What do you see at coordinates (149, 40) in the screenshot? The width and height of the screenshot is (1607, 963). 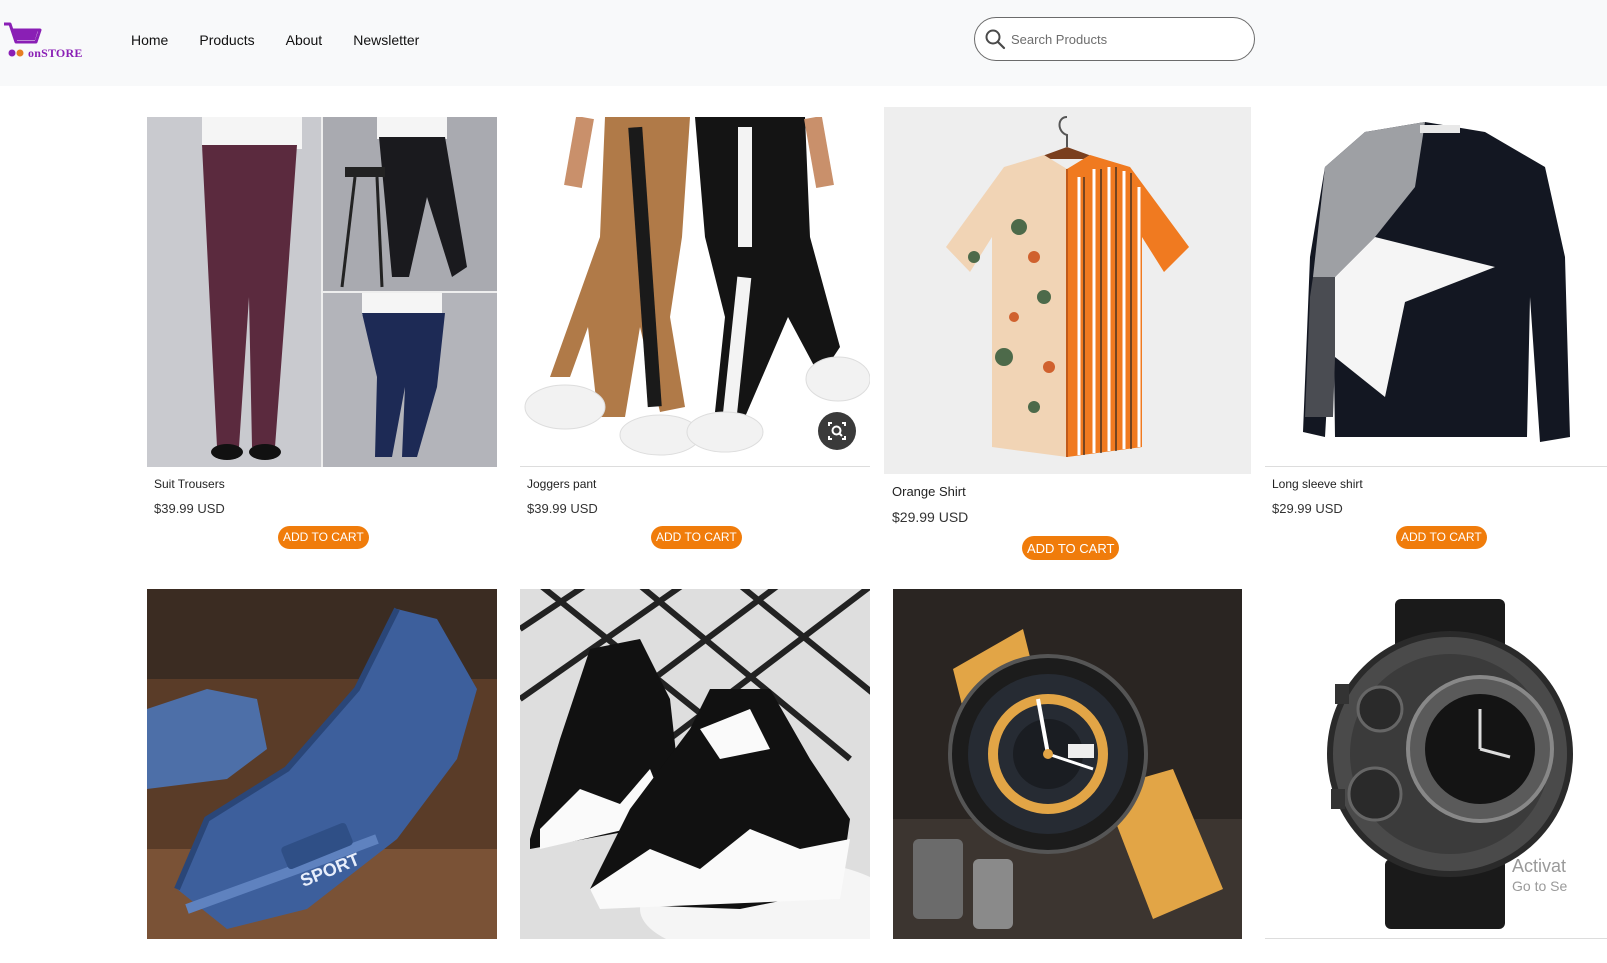 I see `nav-home: Home` at bounding box center [149, 40].